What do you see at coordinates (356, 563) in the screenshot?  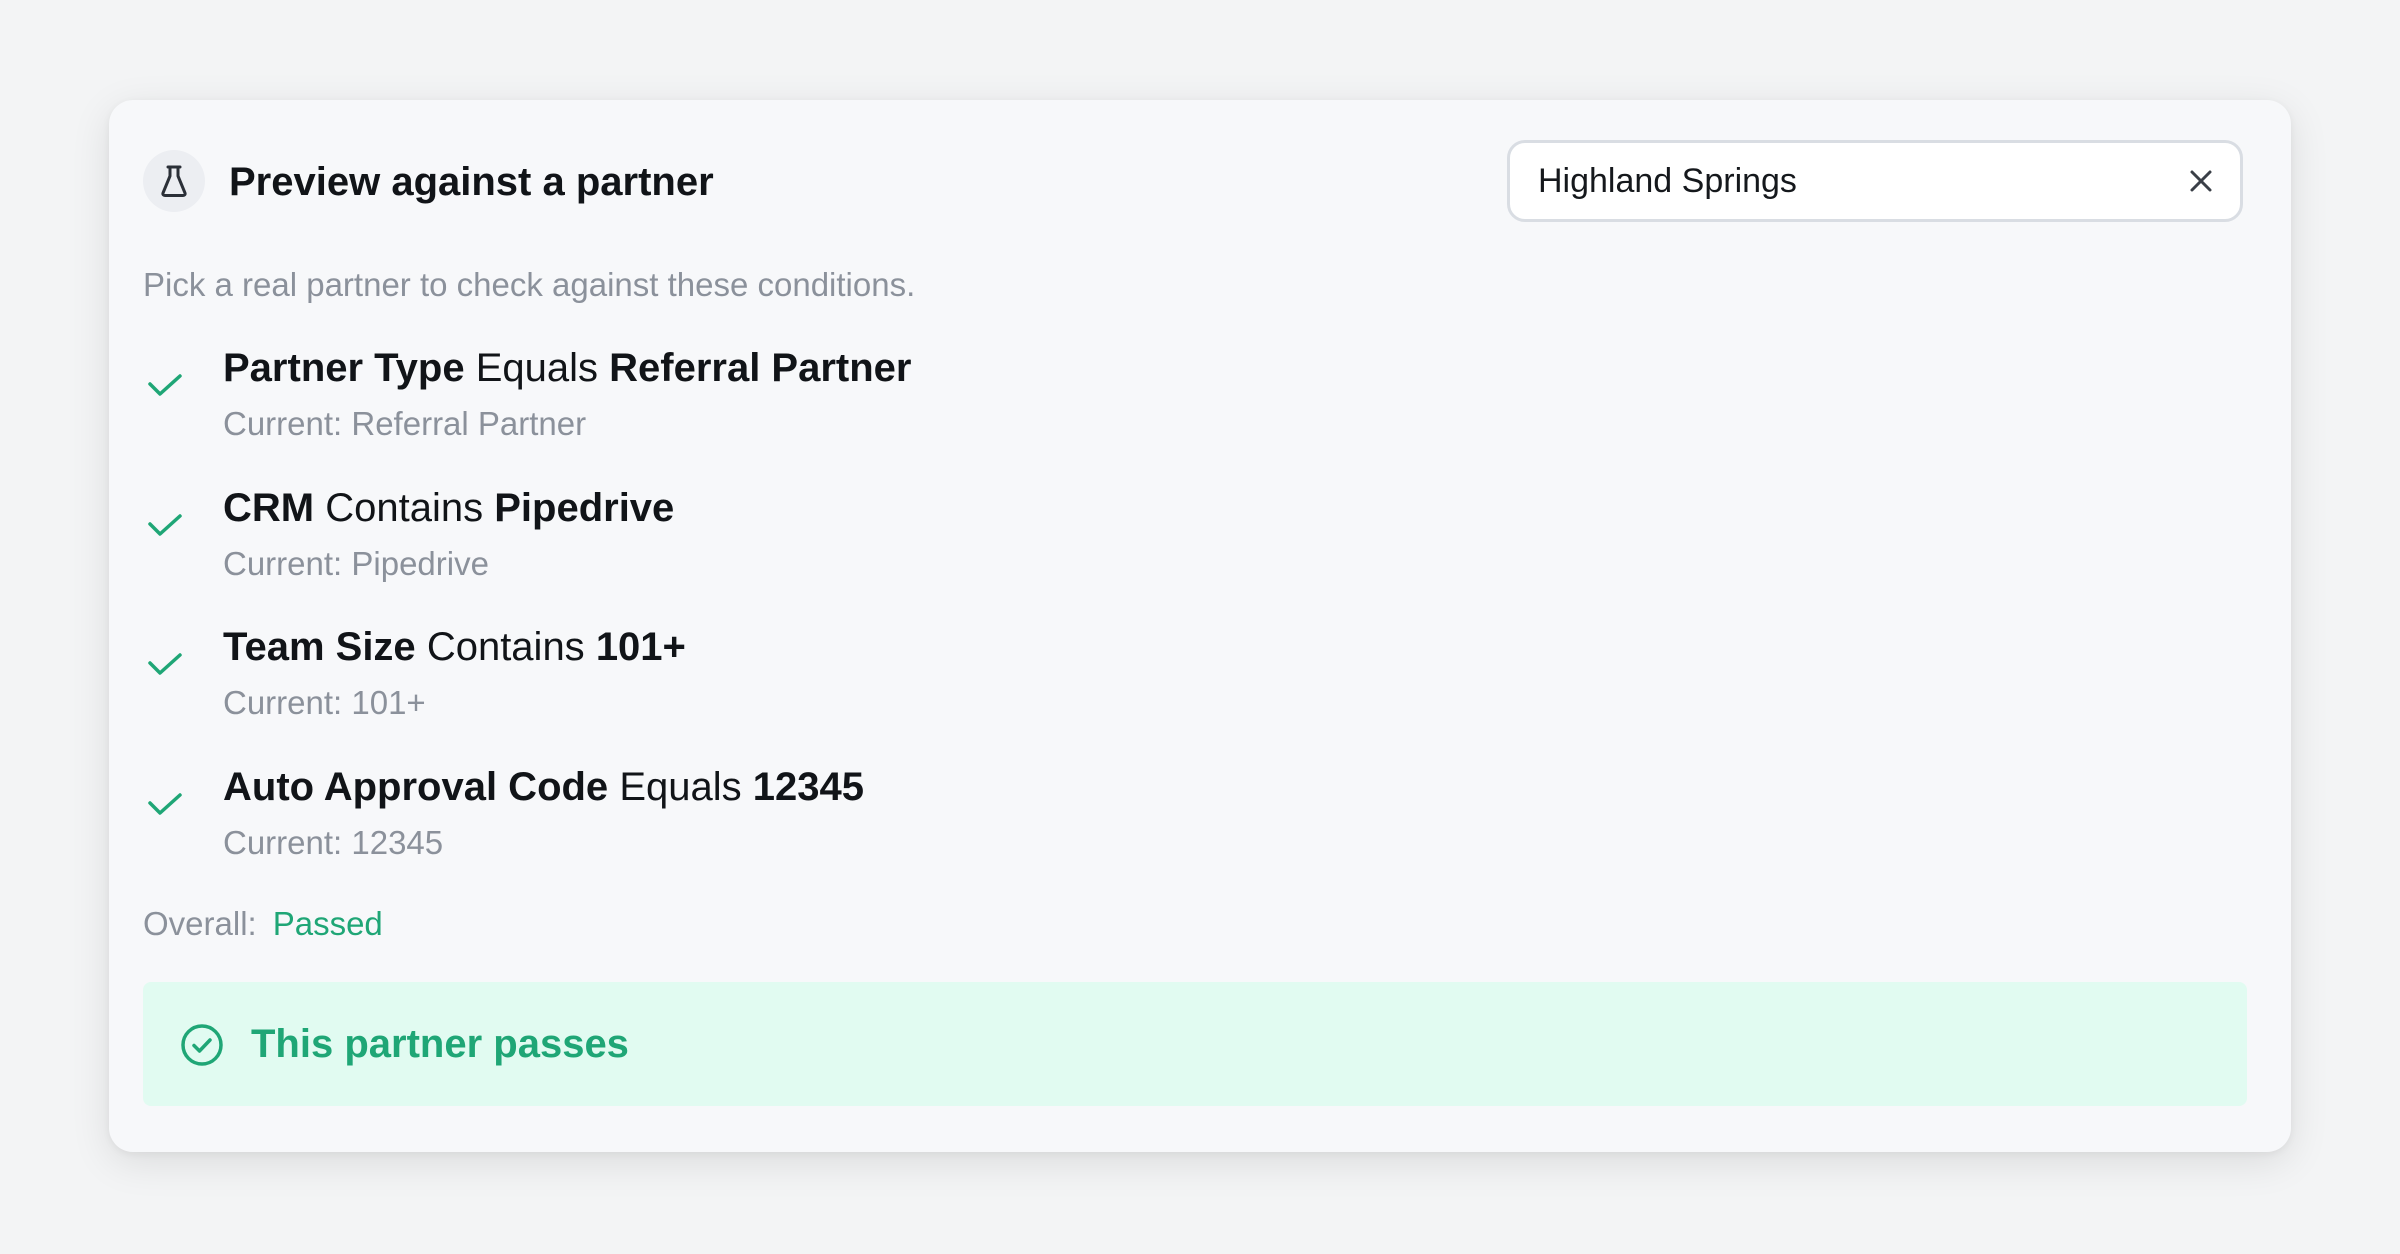 I see `condition-current: Current: Pipedrive` at bounding box center [356, 563].